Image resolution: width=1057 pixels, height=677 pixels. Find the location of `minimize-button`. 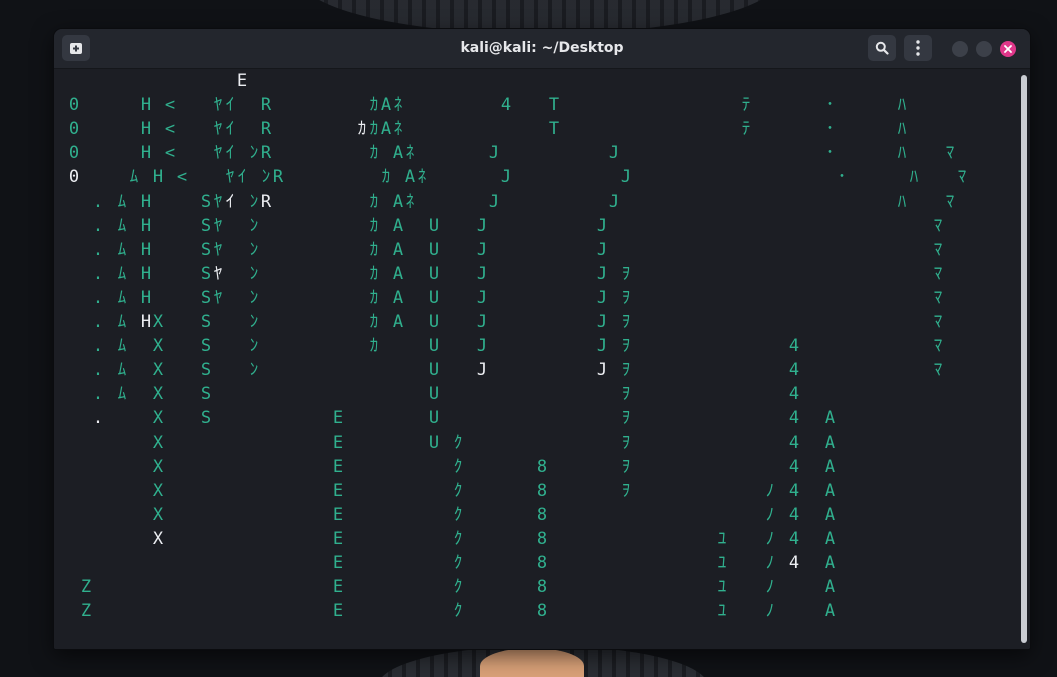

minimize-button is located at coordinates (960, 49).